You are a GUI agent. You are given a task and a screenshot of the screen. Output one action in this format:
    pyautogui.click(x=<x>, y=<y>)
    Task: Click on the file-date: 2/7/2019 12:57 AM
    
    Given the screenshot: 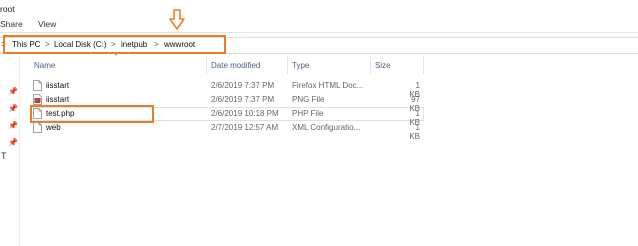 What is the action you would take?
    pyautogui.click(x=245, y=127)
    